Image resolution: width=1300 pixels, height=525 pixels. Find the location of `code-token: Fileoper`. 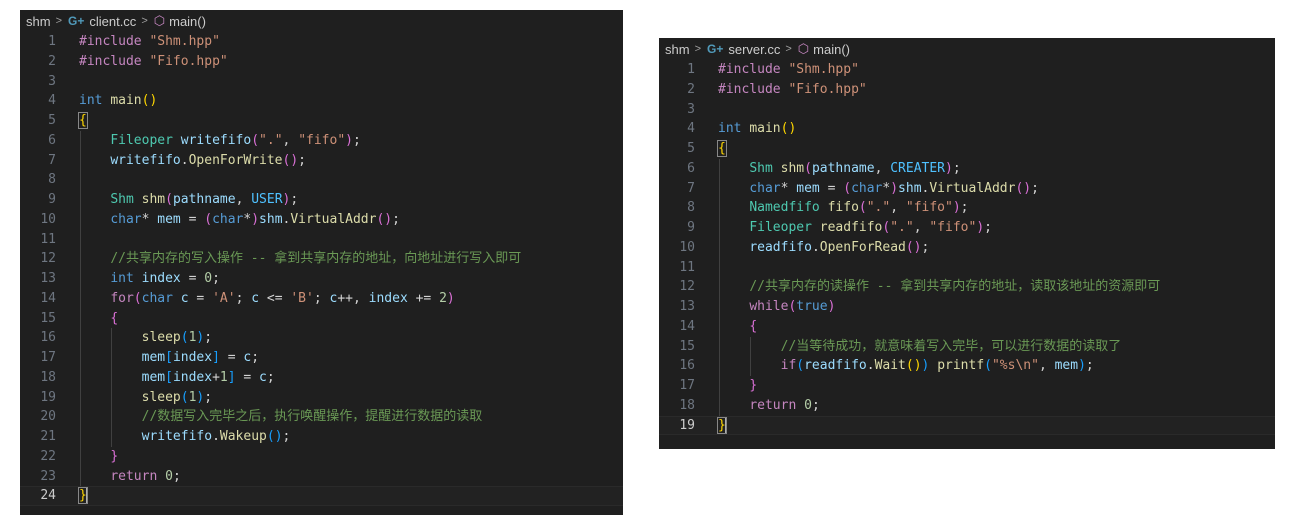

code-token: Fileoper is located at coordinates (784, 227).